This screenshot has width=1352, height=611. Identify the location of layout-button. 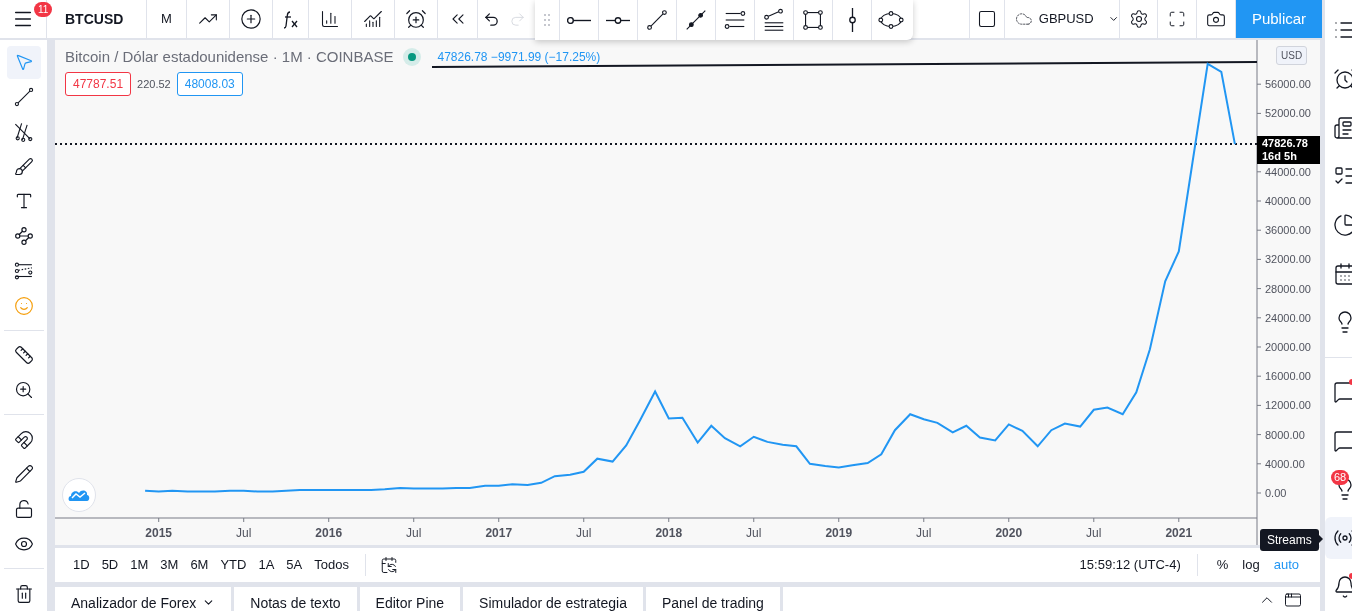
(987, 19).